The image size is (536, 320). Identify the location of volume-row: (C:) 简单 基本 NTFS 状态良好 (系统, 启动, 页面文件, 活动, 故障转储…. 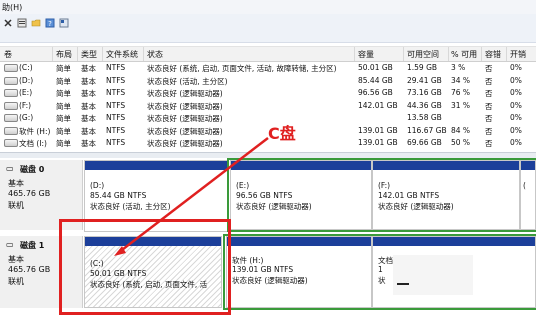
(268, 67).